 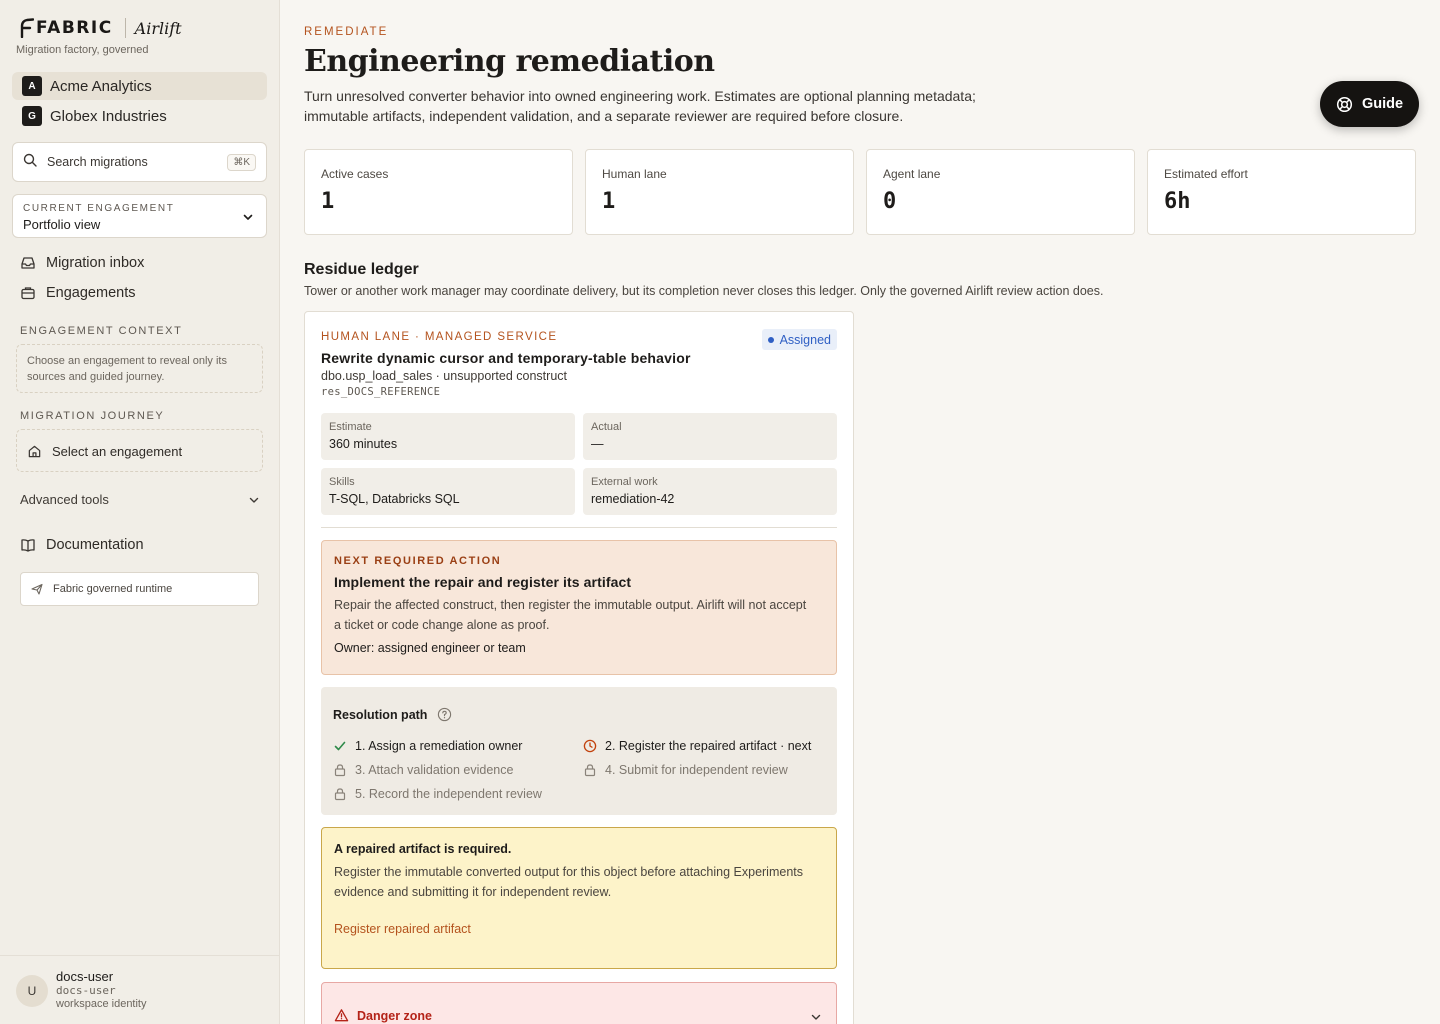 I want to click on field-label: Actual, so click(x=606, y=427).